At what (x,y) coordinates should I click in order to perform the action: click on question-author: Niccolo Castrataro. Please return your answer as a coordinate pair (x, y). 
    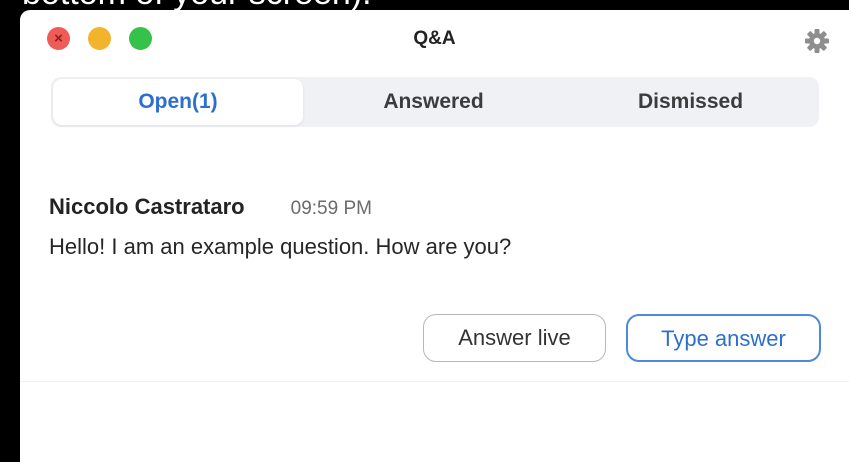
    Looking at the image, I should click on (147, 206).